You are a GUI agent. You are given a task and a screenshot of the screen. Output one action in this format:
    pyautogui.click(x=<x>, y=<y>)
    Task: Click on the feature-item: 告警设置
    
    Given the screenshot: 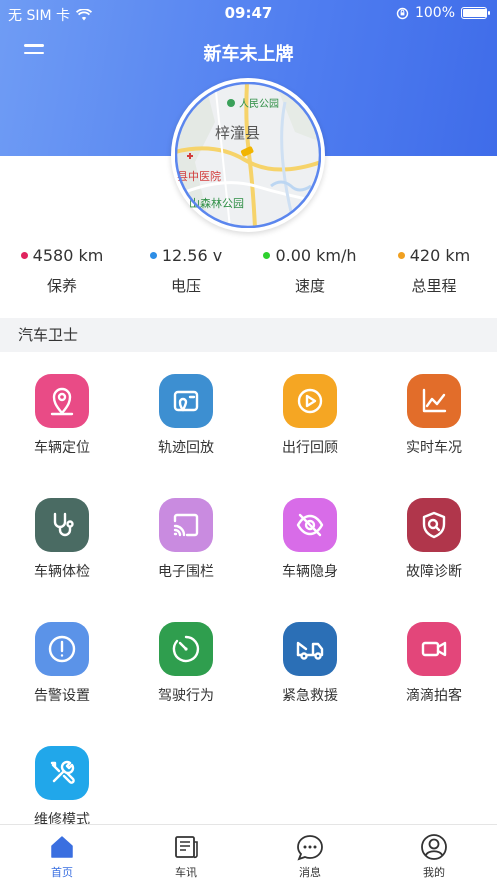 What is the action you would take?
    pyautogui.click(x=62, y=663)
    